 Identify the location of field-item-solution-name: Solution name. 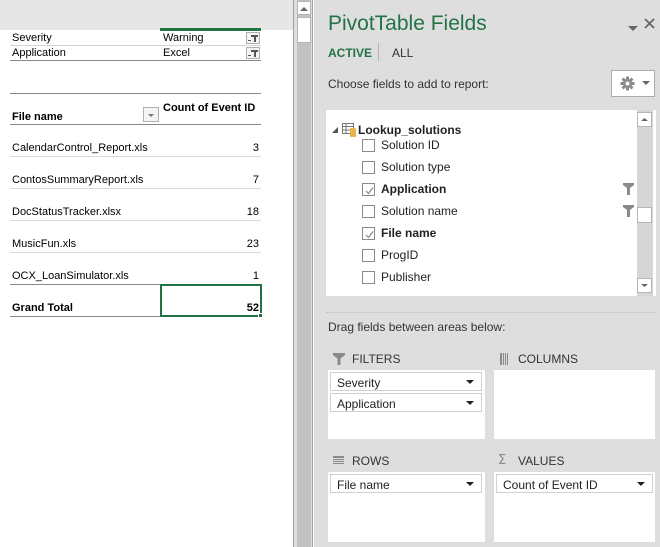
(502, 212).